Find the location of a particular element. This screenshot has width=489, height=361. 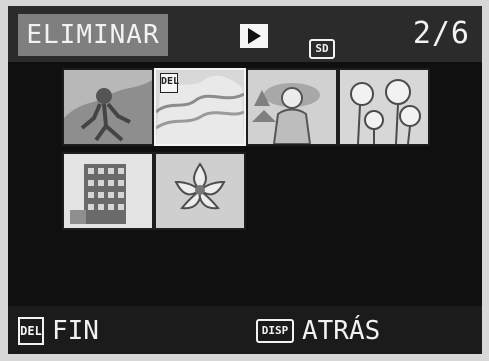

thumbnail-clouds: DEL is located at coordinates (200, 107).